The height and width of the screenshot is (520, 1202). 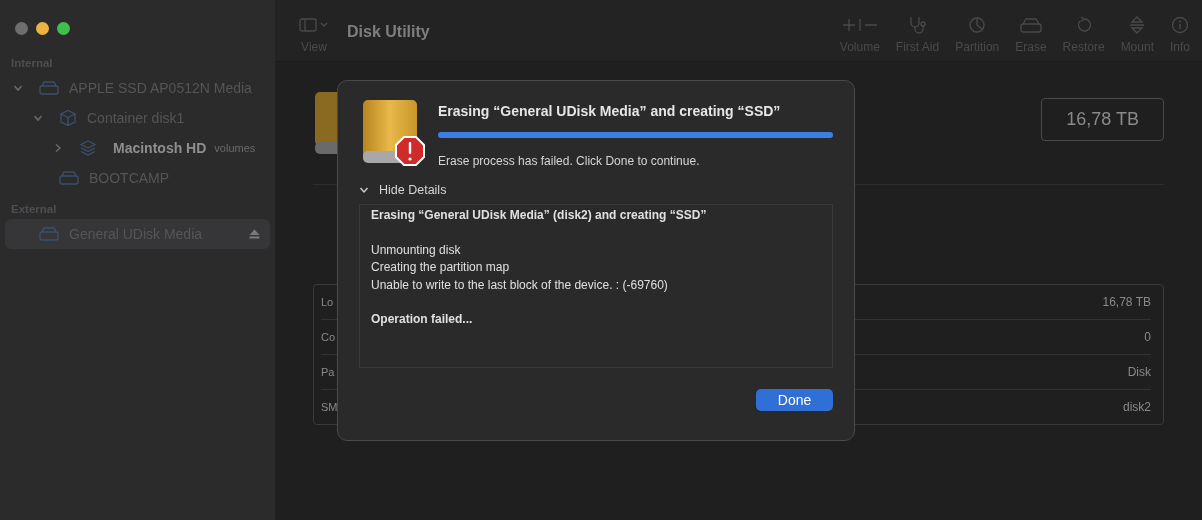 I want to click on table-cell: Disk, so click(x=1139, y=372).